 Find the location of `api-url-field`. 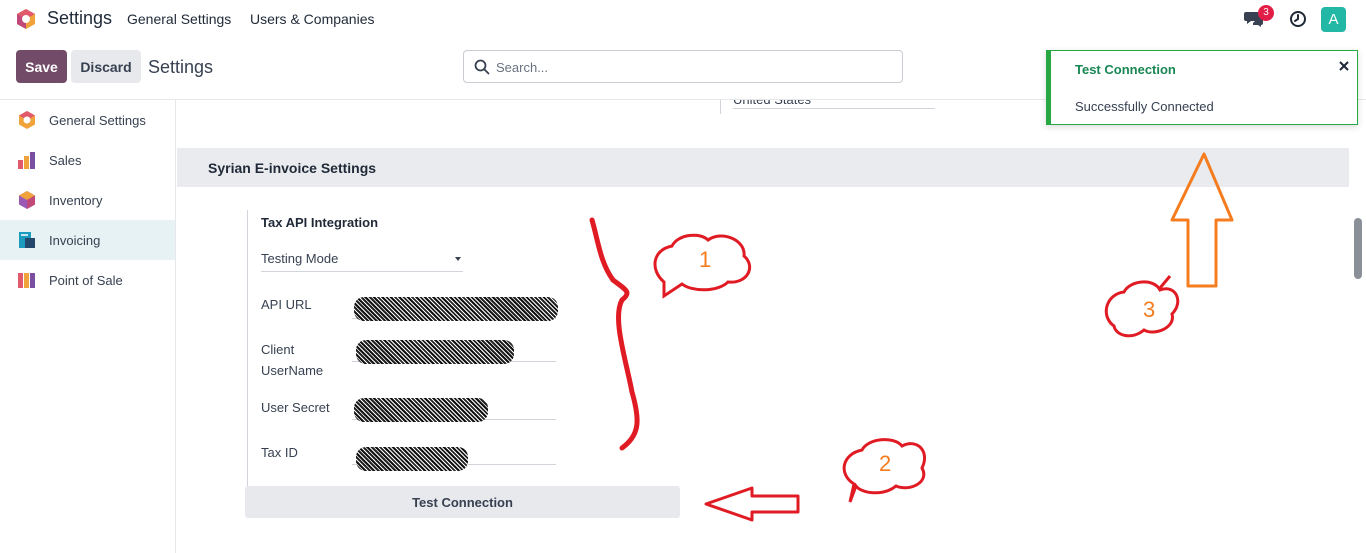

api-url-field is located at coordinates (455, 309).